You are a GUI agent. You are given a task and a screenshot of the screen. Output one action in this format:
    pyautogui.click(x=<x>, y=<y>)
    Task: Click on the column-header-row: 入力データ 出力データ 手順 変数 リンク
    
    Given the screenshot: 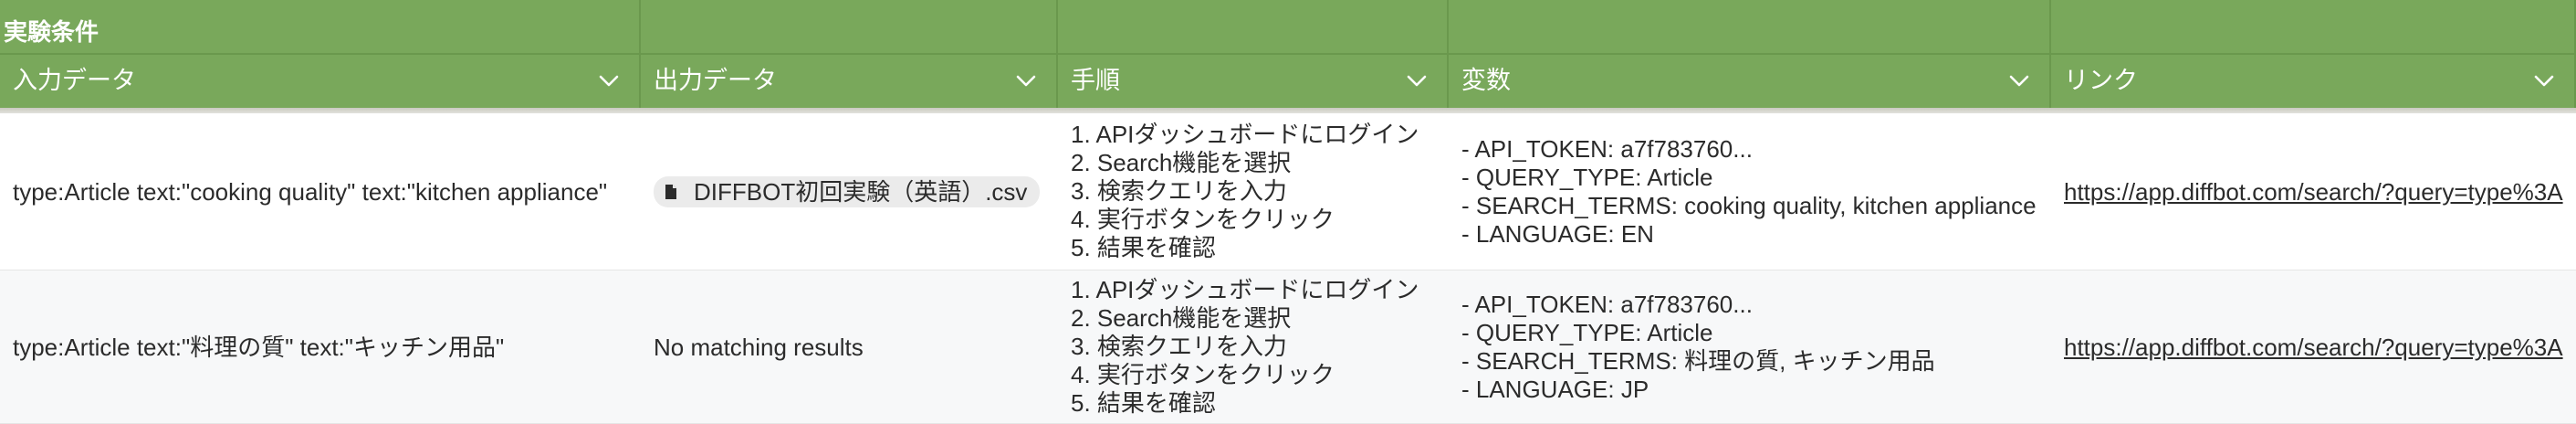 What is the action you would take?
    pyautogui.click(x=1288, y=81)
    